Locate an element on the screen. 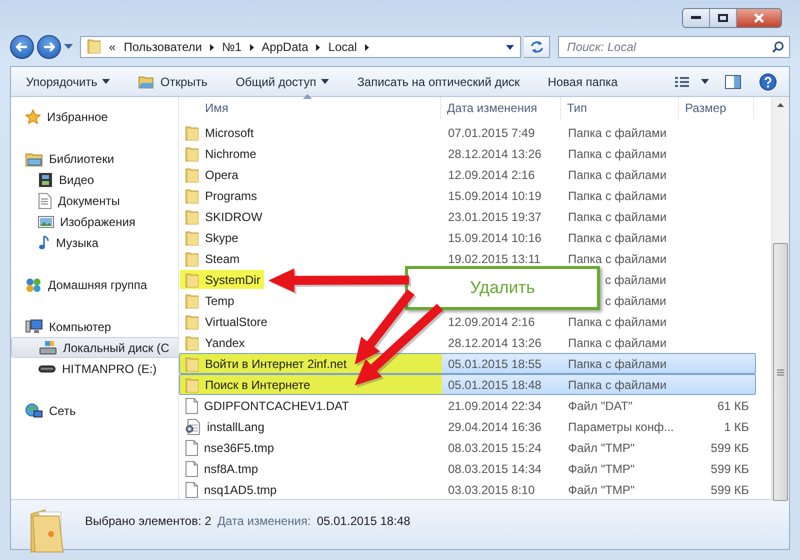  minimize-button is located at coordinates (696, 18).